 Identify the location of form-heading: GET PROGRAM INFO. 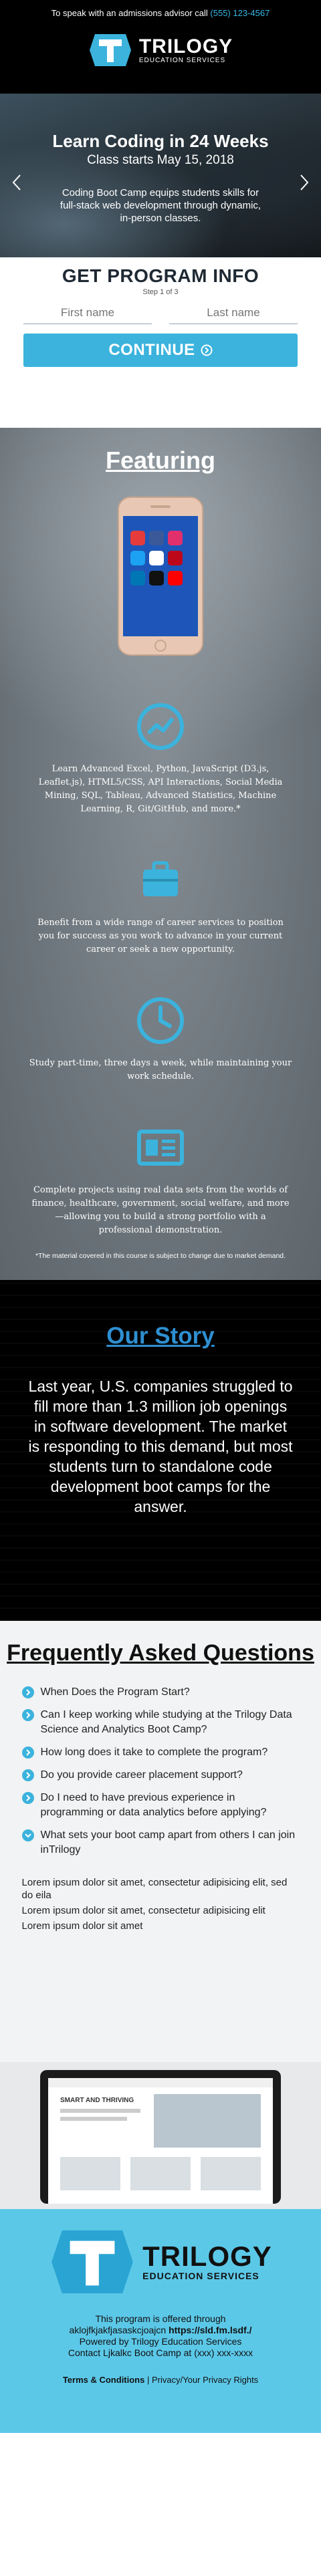
(160, 275).